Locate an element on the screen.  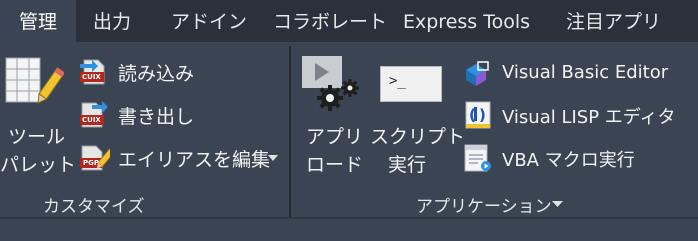
import-button: CUIX 読み込み is located at coordinates (143, 73).